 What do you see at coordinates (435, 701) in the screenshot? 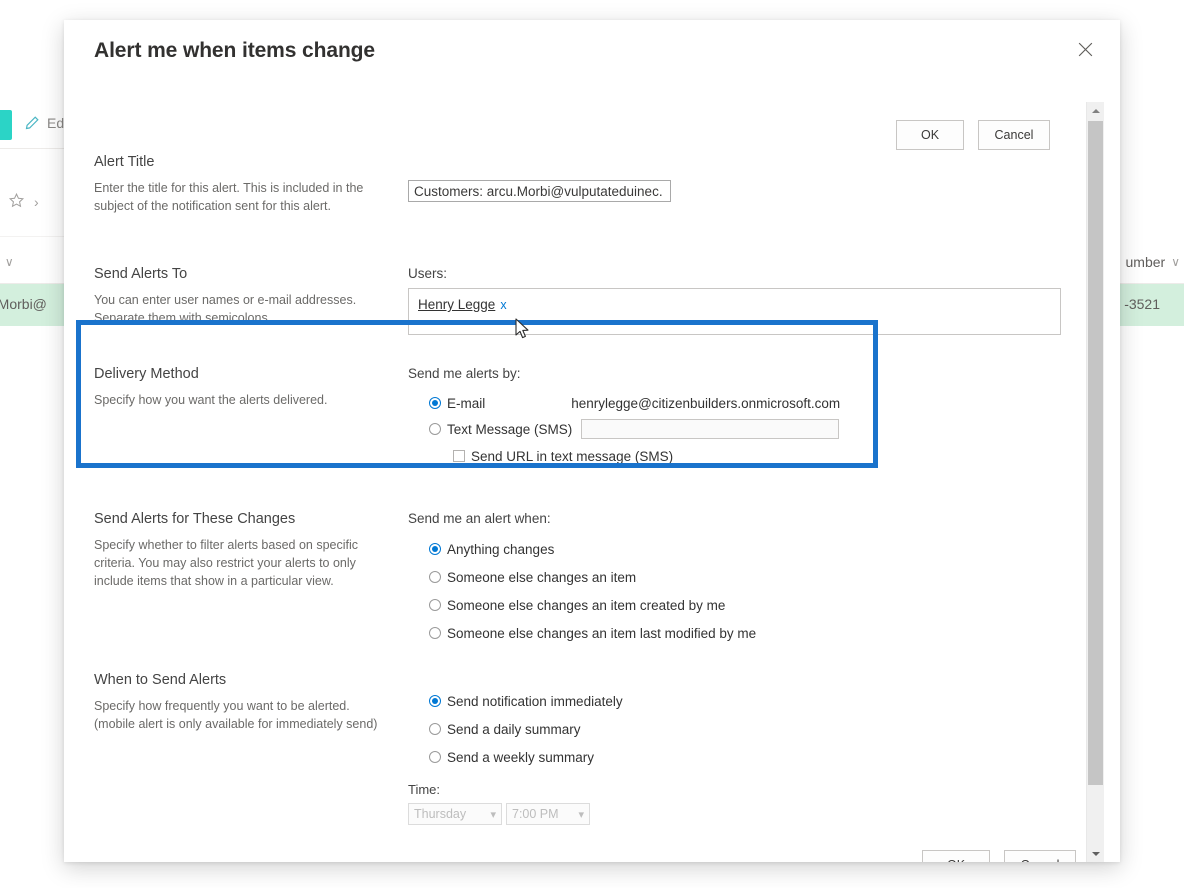
I see `radio-send-immediately` at bounding box center [435, 701].